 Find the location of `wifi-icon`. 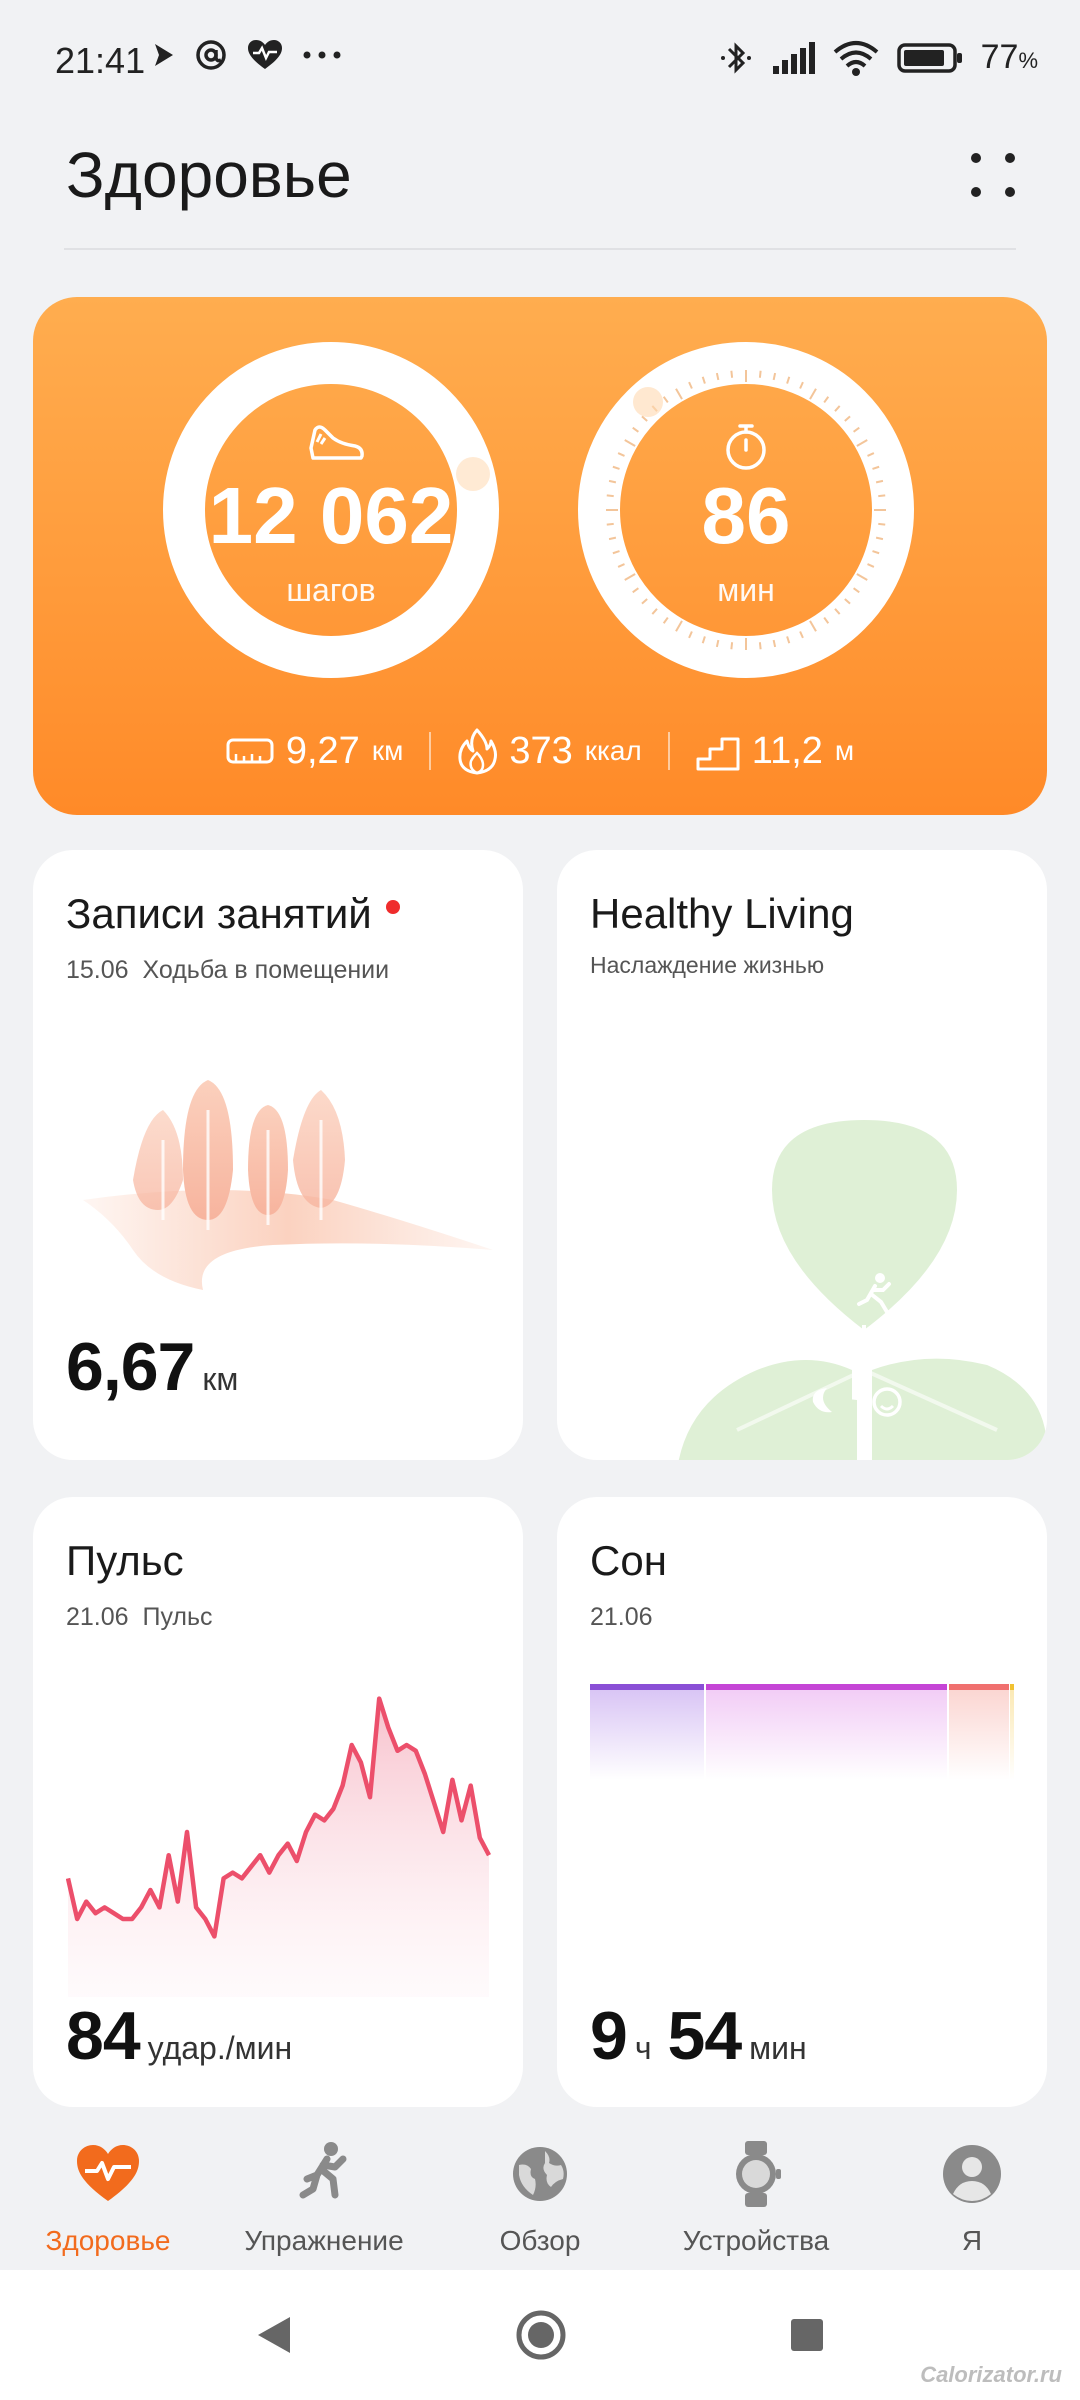

wifi-icon is located at coordinates (855, 58).